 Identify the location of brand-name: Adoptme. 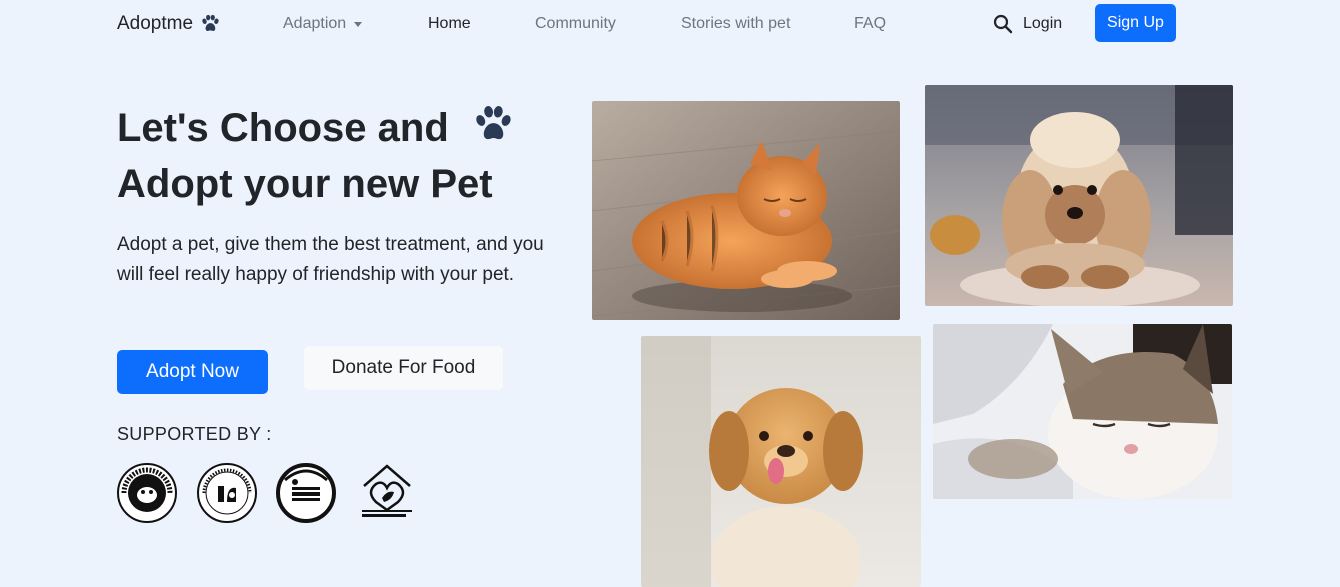
(155, 23).